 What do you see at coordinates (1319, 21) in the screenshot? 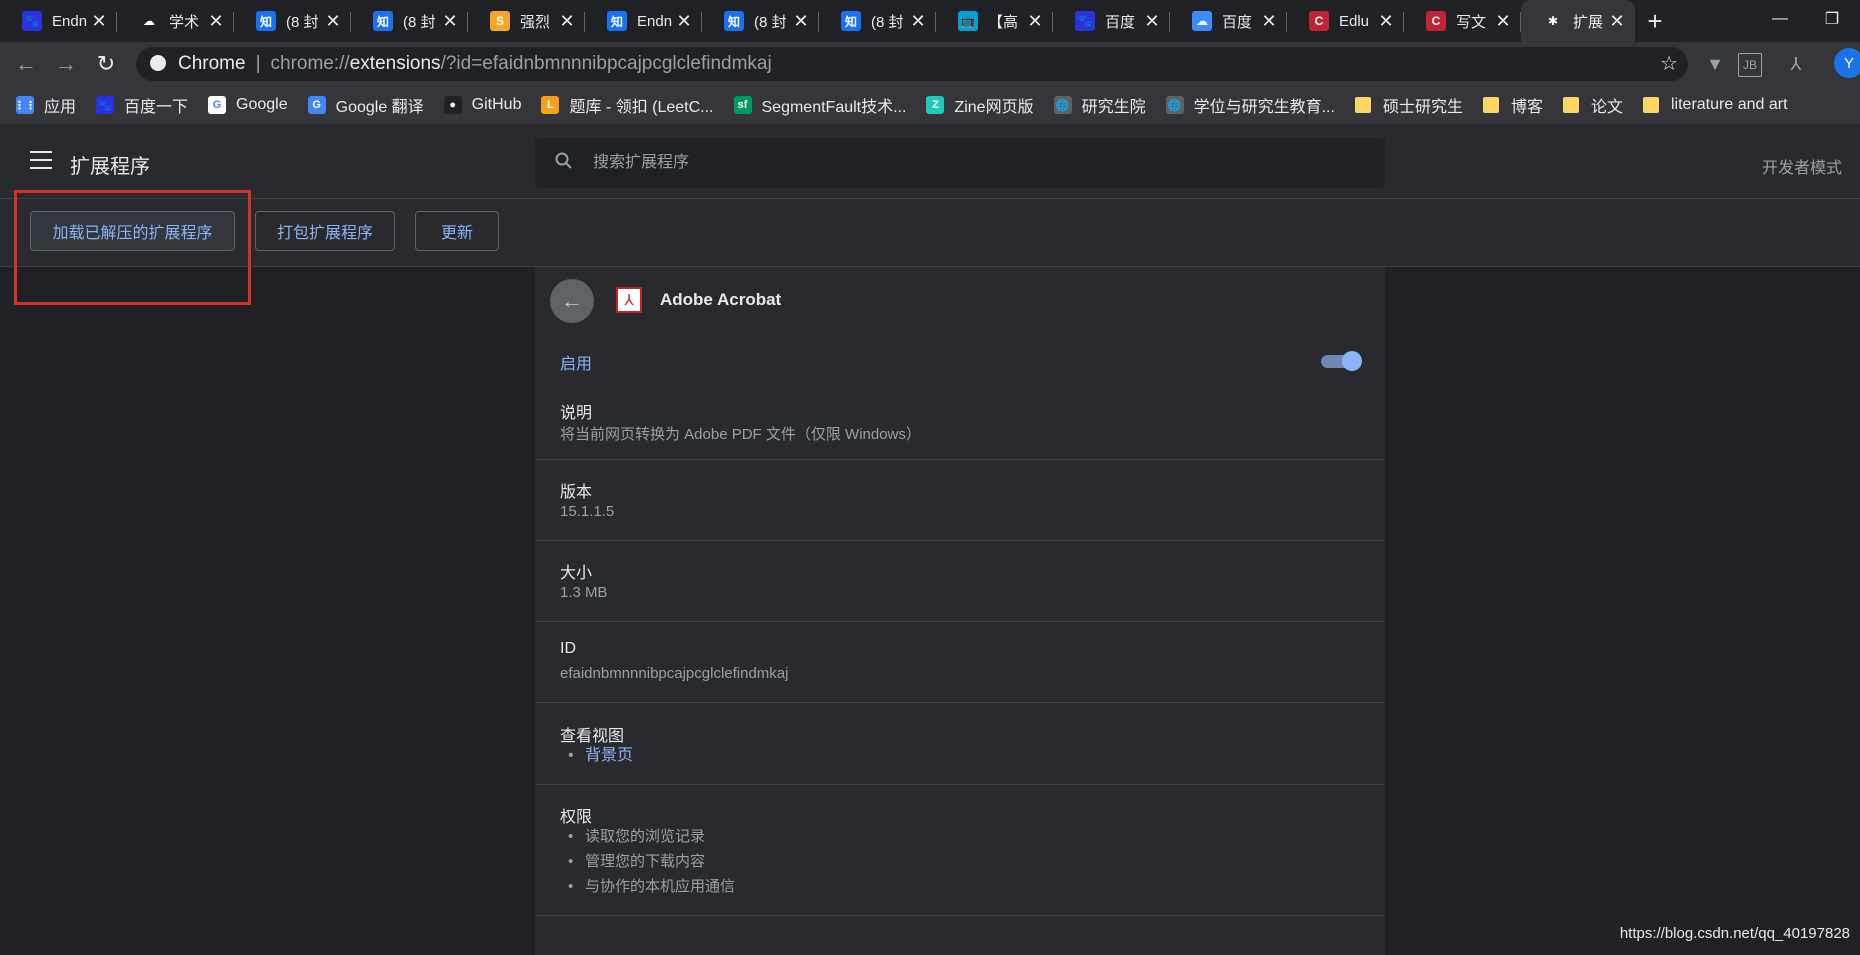
I see `csdn-icon: C` at bounding box center [1319, 21].